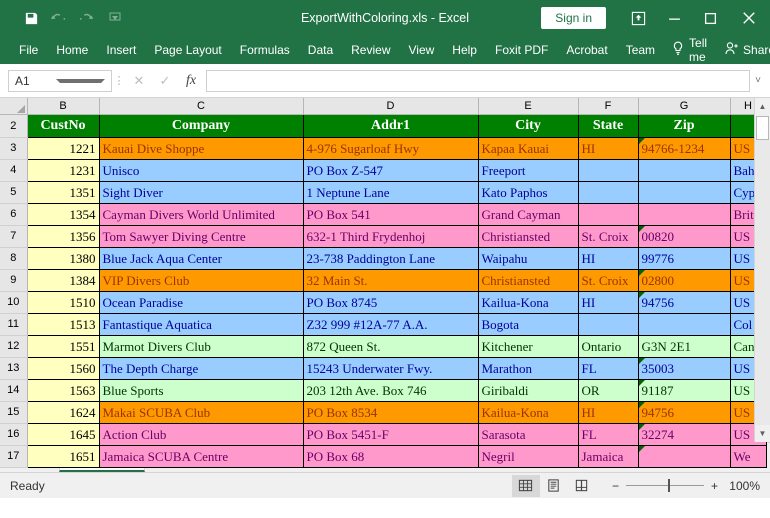 This screenshot has width=770, height=518. I want to click on row-header-16: 16, so click(14, 434).